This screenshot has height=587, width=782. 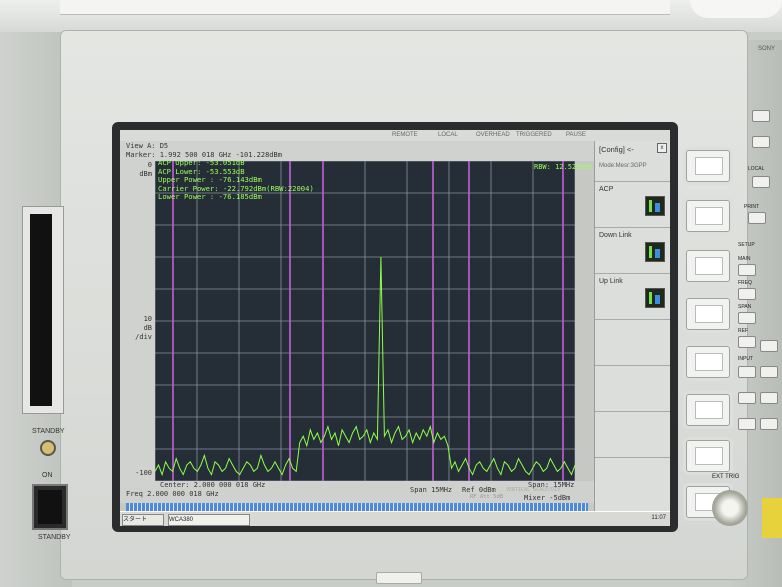 What do you see at coordinates (47, 475) in the screenshot?
I see `on-label: ON` at bounding box center [47, 475].